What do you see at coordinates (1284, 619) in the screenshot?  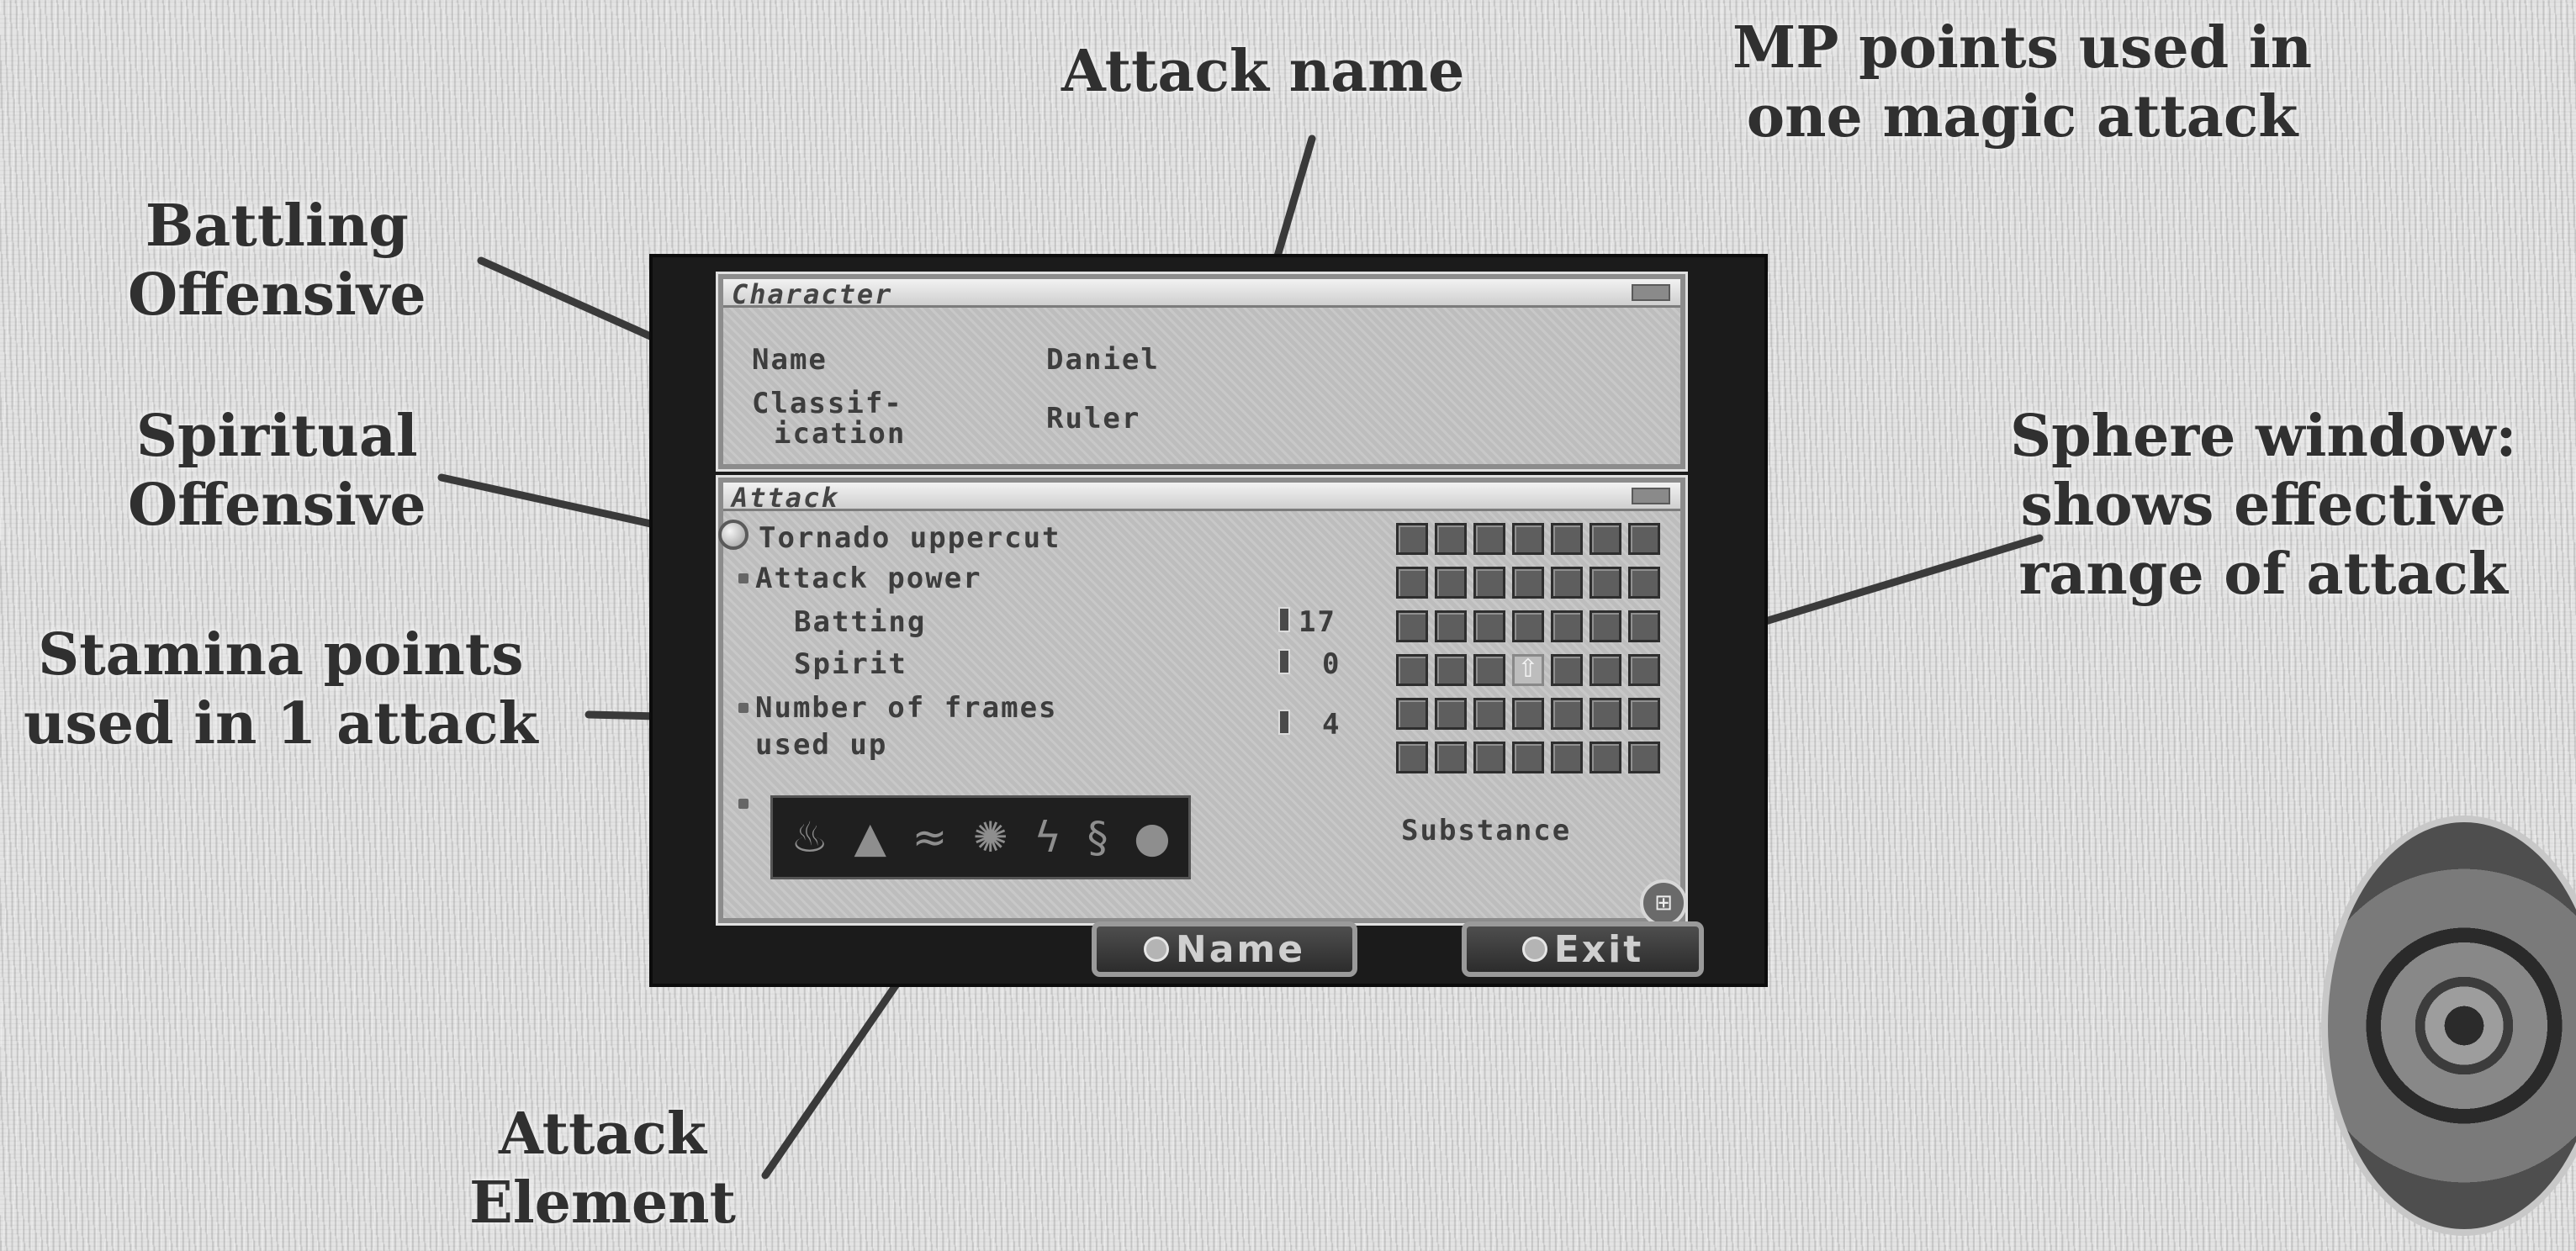 I see `battling-value-bar` at bounding box center [1284, 619].